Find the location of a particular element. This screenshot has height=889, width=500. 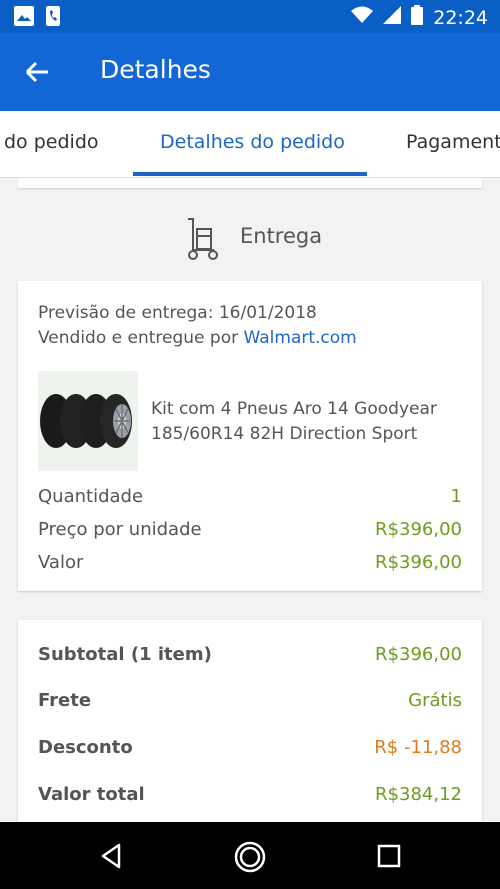

nav-recents-icon is located at coordinates (389, 856).